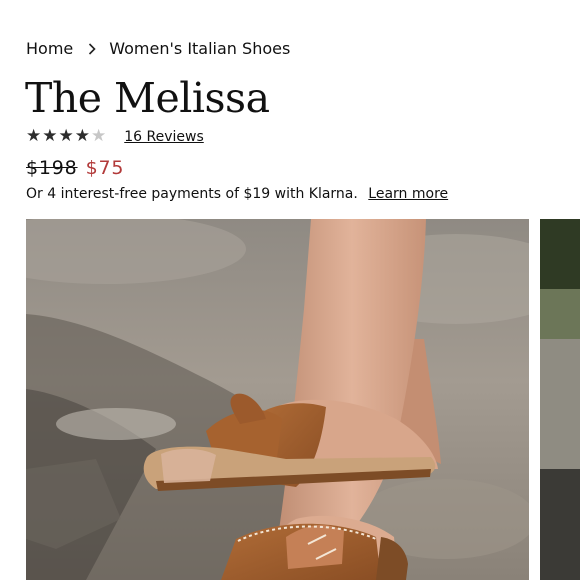 The image size is (580, 580). What do you see at coordinates (99, 136) in the screenshot?
I see `star-empty-icon: ★` at bounding box center [99, 136].